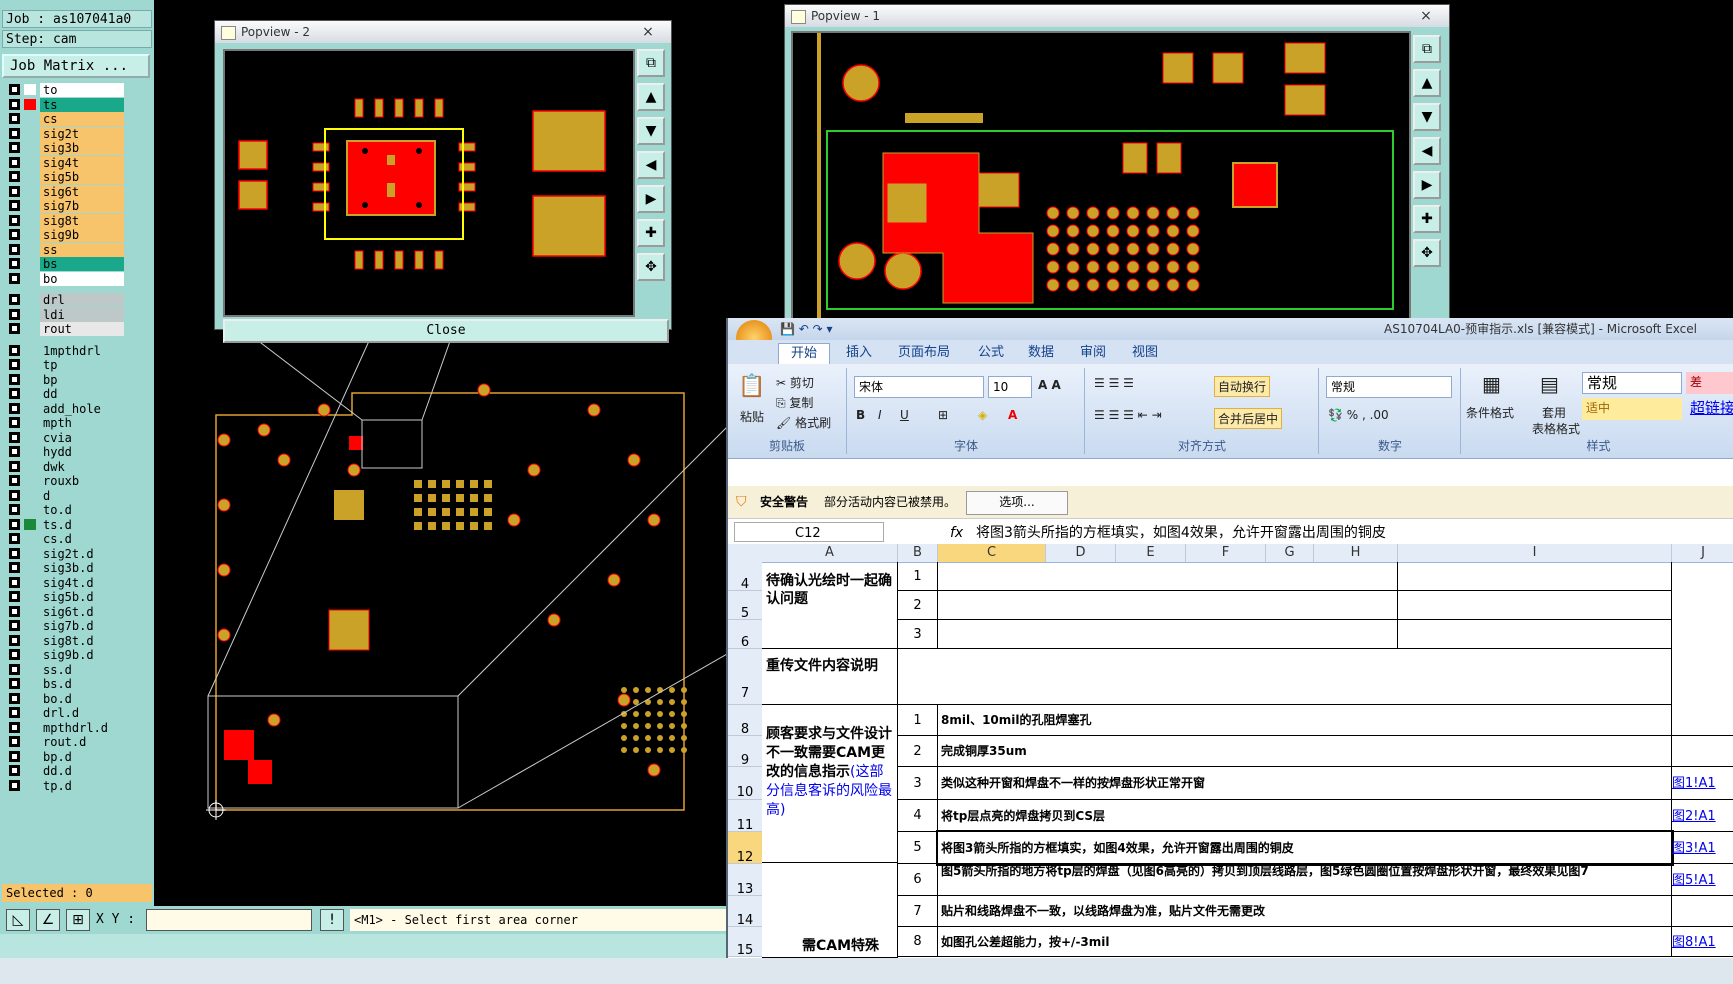 The width and height of the screenshot is (1733, 984). I want to click on item-number: 2, so click(918, 751).